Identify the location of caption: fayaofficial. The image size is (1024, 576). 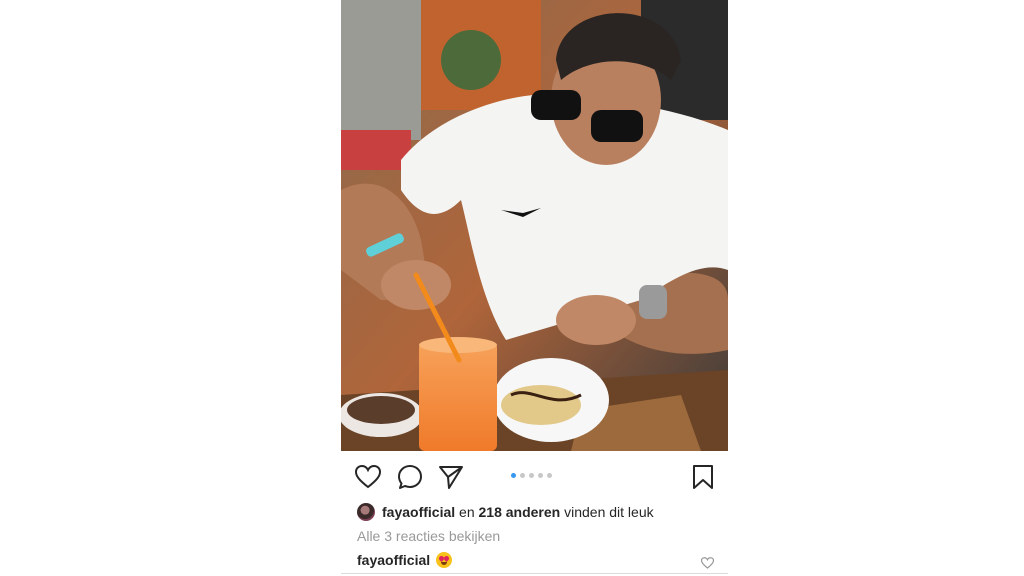
(405, 560).